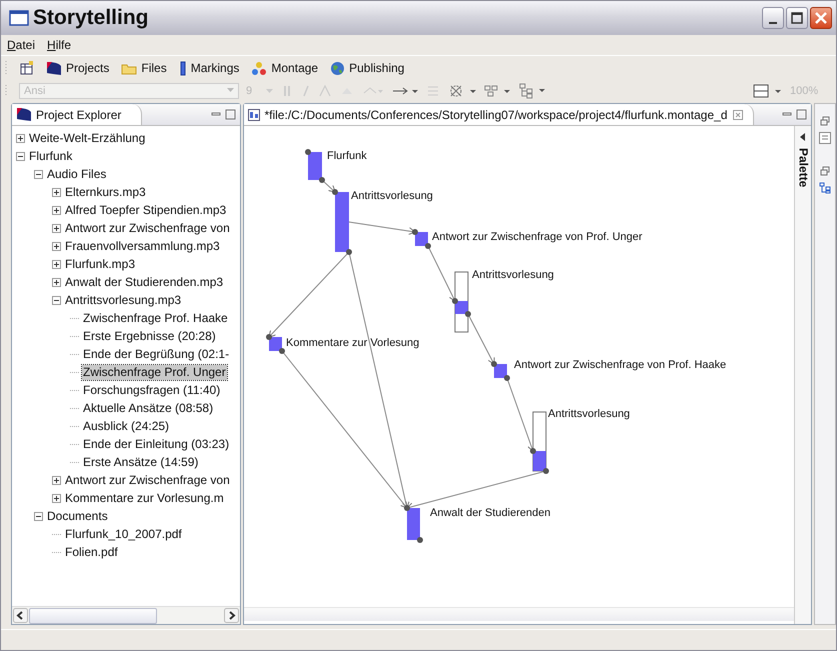 The width and height of the screenshot is (837, 651). Describe the element at coordinates (78, 68) in the screenshot. I see `perspective-button: Projects` at that location.